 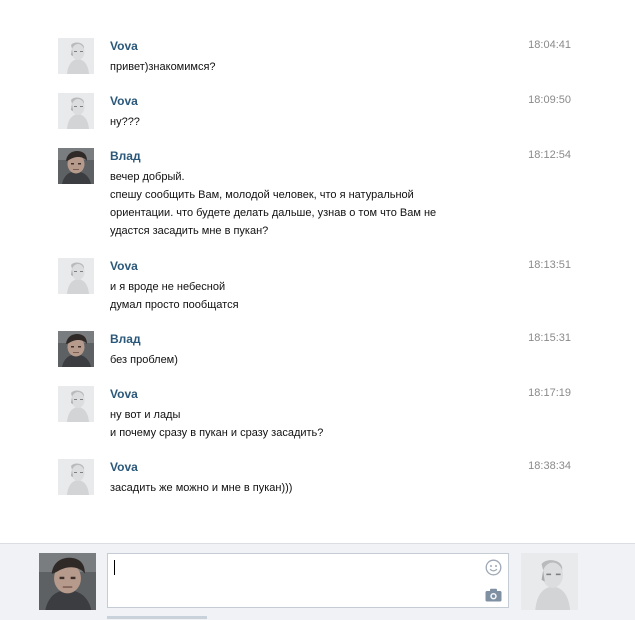 I want to click on smiley-icon, so click(x=493, y=567).